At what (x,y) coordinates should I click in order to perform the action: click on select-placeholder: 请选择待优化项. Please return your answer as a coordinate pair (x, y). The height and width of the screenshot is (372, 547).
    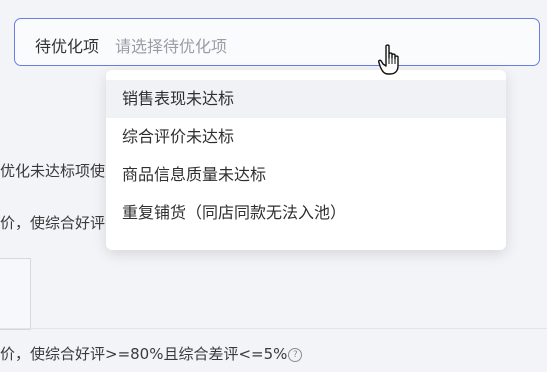
    Looking at the image, I should click on (171, 45).